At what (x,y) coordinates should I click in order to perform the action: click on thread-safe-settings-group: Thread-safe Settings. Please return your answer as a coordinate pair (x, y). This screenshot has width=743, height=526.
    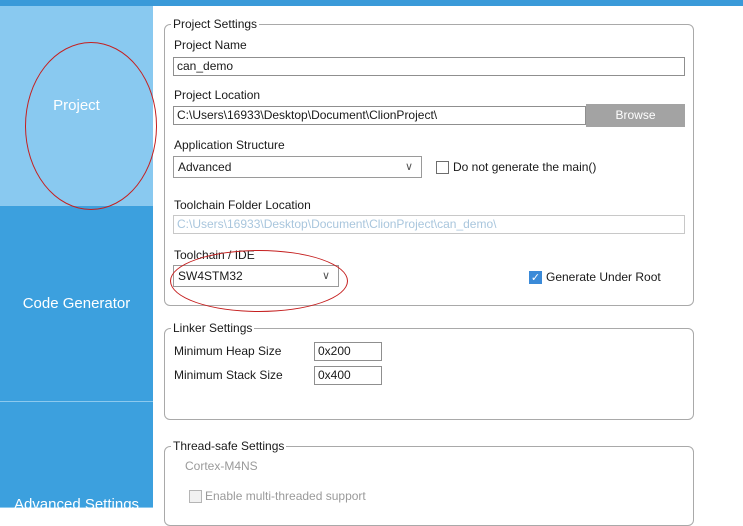
    Looking at the image, I should click on (429, 482).